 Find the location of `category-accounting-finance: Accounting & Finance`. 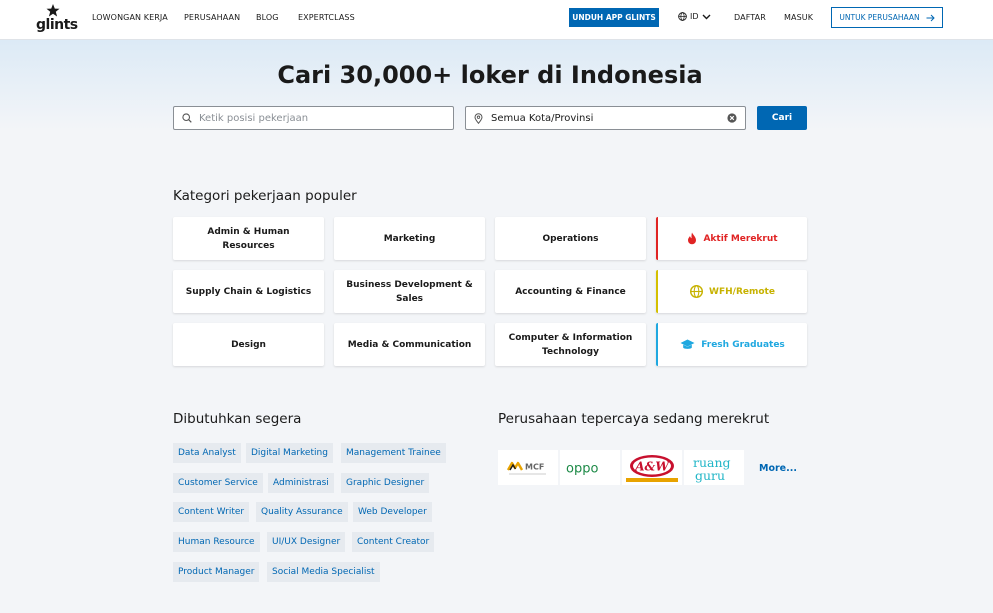

category-accounting-finance: Accounting & Finance is located at coordinates (570, 291).